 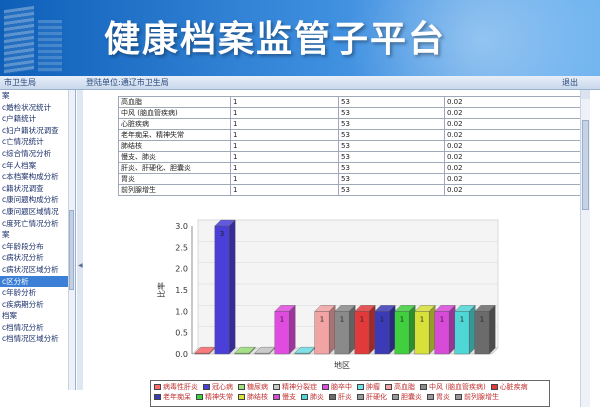 What do you see at coordinates (37, 281) in the screenshot?
I see `sidebar-item: c区分析` at bounding box center [37, 281].